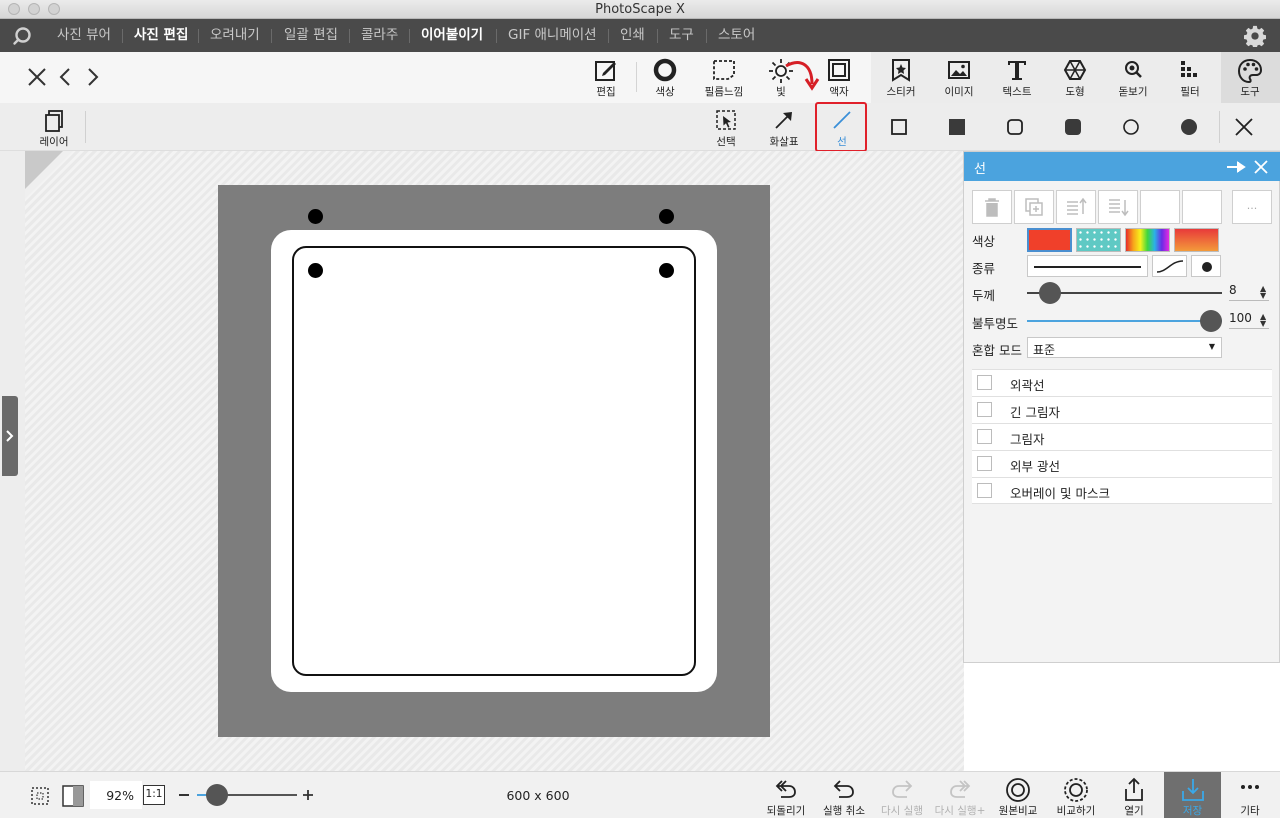 This screenshot has height=818, width=1280. I want to click on redo-label: 다시 실행, so click(902, 811).